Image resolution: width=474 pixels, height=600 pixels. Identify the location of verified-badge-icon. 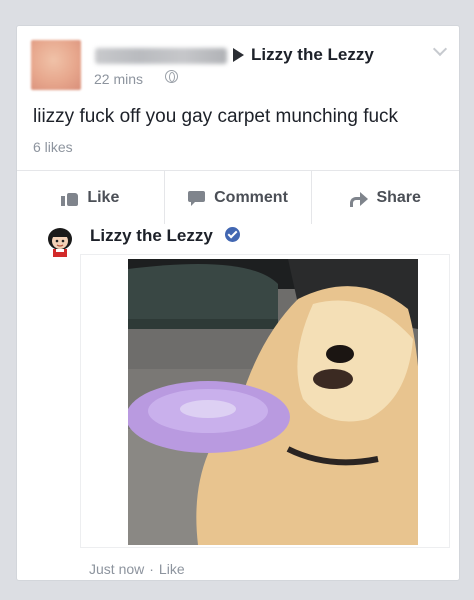
(232, 234).